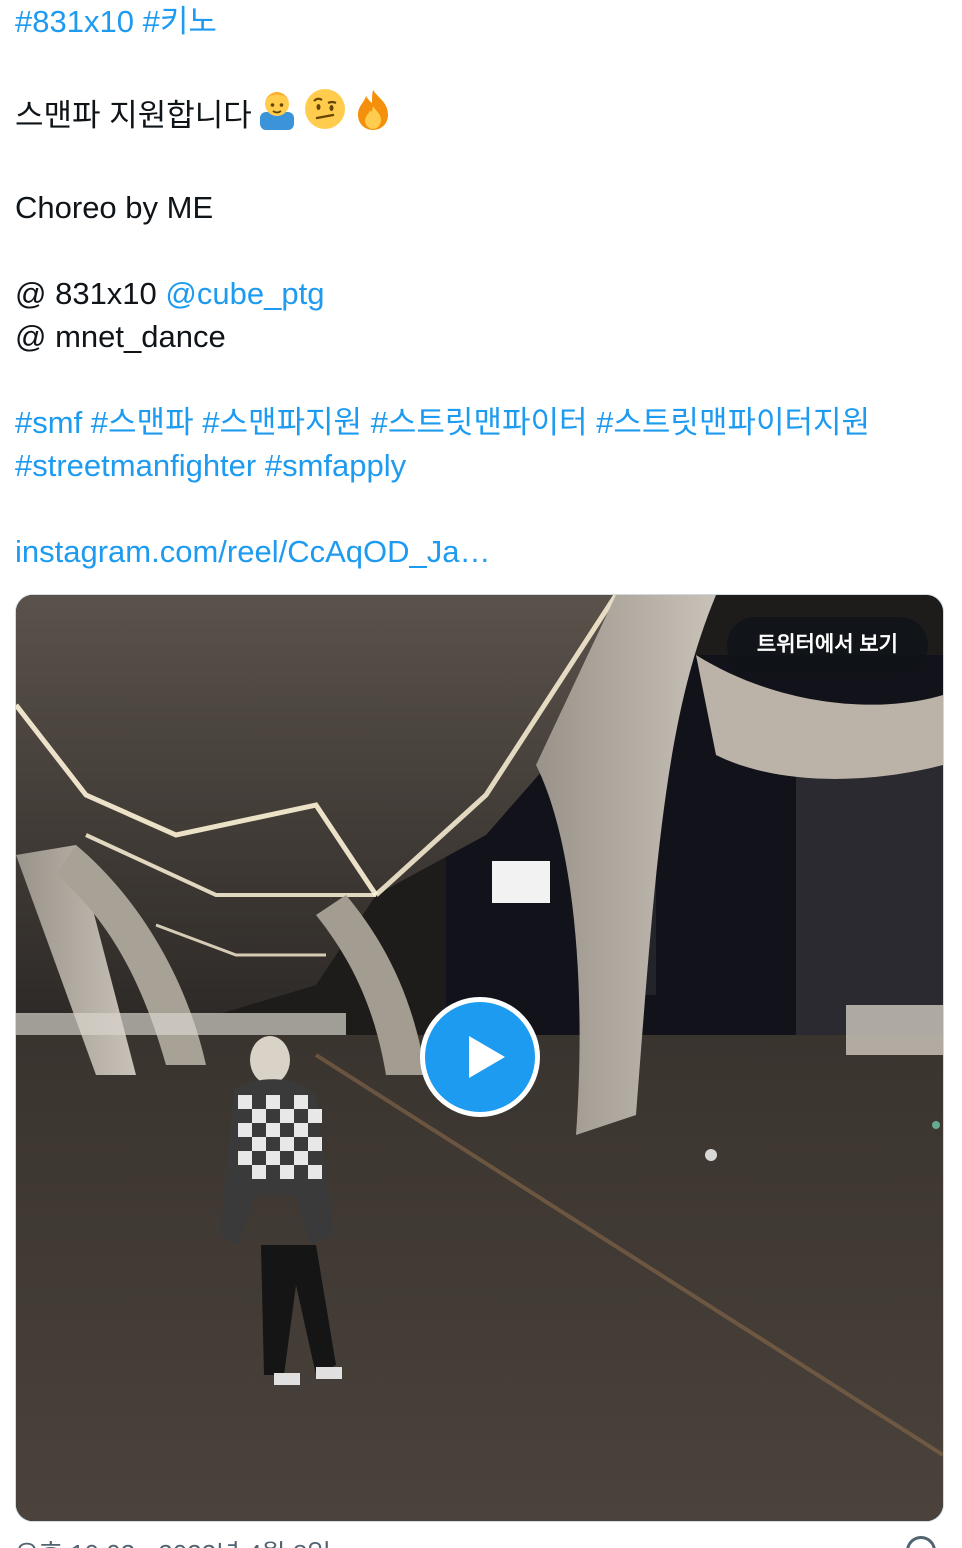  What do you see at coordinates (180, 21) in the screenshot?
I see `hashtag-kino: #키노` at bounding box center [180, 21].